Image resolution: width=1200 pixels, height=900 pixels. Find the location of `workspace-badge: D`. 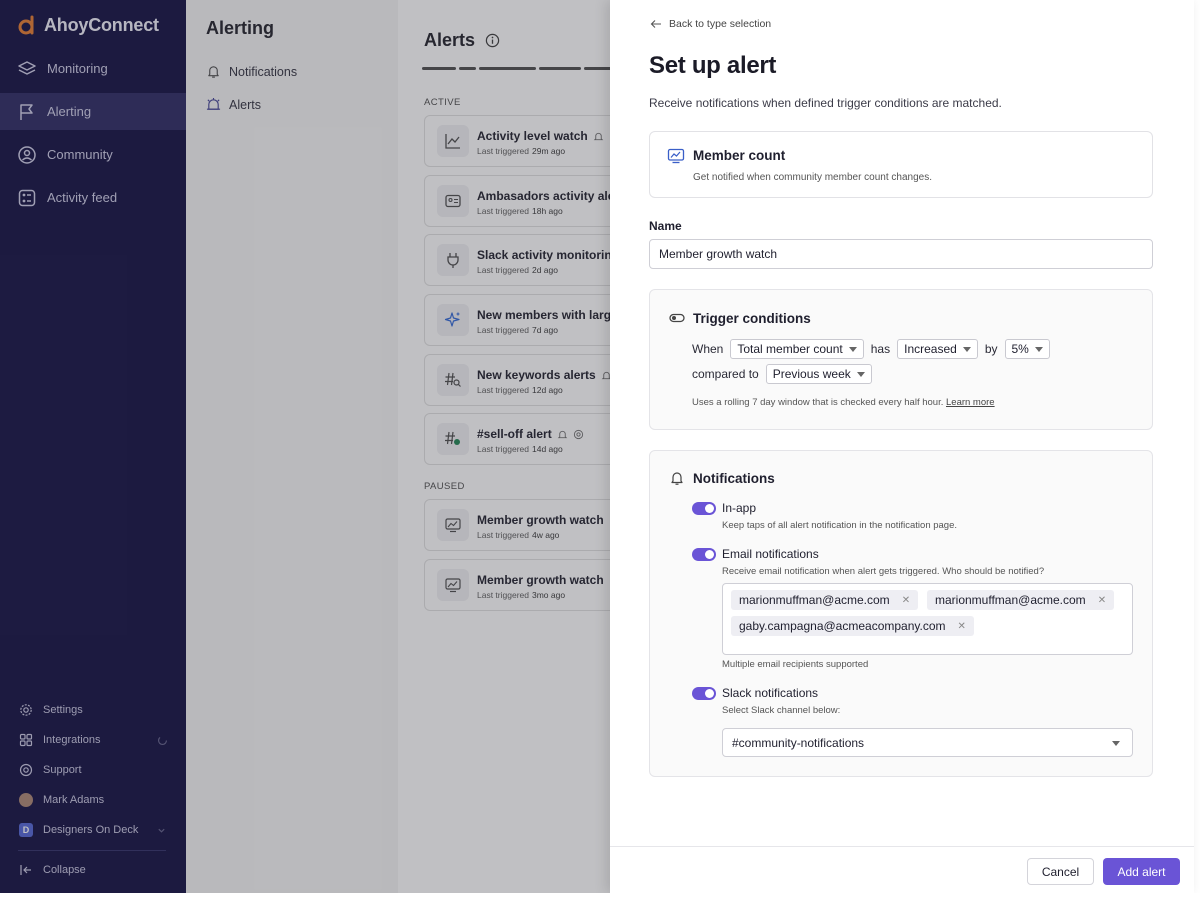

workspace-badge: D is located at coordinates (26, 830).